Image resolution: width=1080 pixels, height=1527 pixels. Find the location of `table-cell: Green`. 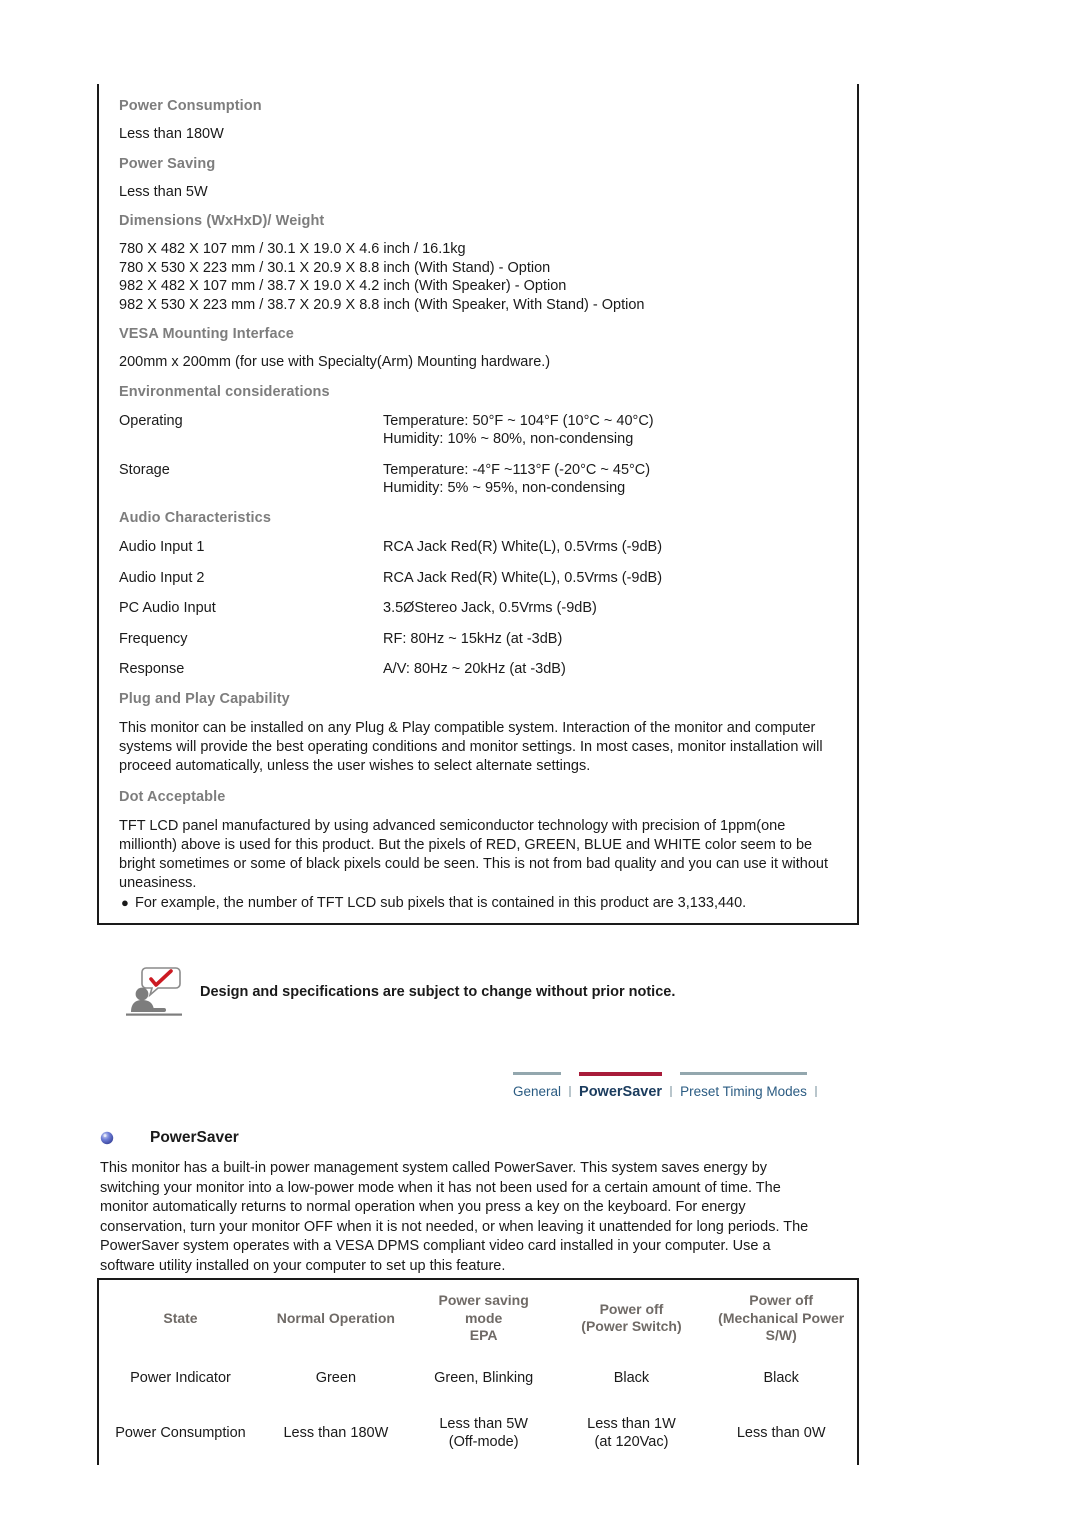

table-cell: Green is located at coordinates (336, 1378).